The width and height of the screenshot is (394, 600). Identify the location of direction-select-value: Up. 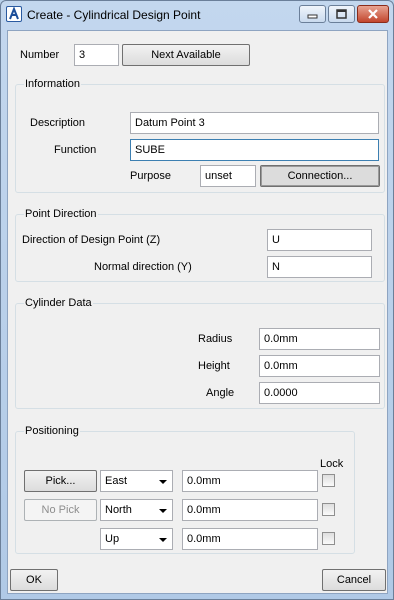
(112, 539).